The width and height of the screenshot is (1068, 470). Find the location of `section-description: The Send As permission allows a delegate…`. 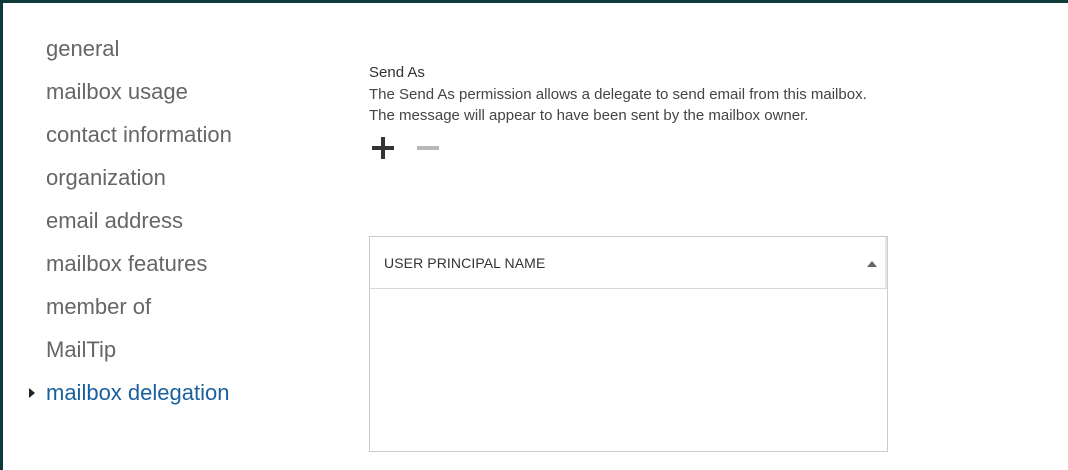

section-description: The Send As permission allows a delegate… is located at coordinates (618, 105).